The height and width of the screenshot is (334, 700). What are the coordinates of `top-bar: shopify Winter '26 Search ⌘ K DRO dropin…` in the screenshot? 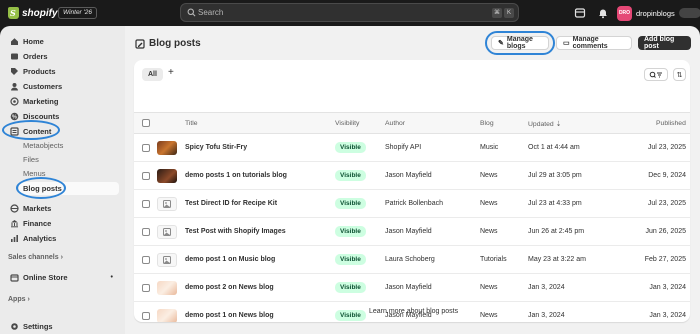 It's located at (350, 13).